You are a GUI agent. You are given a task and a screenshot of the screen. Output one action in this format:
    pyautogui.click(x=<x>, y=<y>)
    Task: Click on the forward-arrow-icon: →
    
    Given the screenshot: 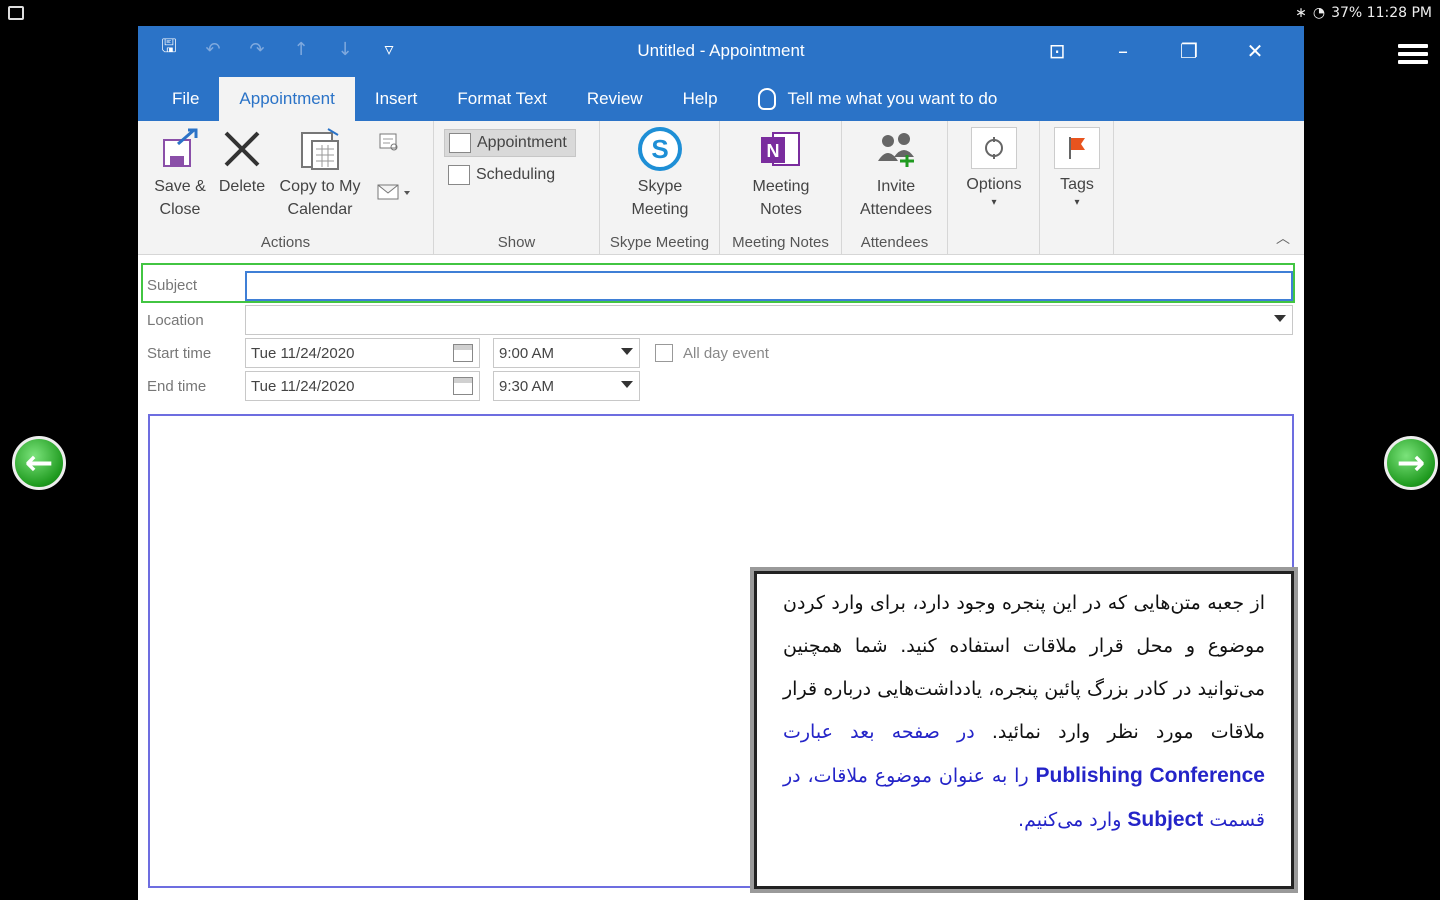 What is the action you would take?
    pyautogui.click(x=1411, y=463)
    